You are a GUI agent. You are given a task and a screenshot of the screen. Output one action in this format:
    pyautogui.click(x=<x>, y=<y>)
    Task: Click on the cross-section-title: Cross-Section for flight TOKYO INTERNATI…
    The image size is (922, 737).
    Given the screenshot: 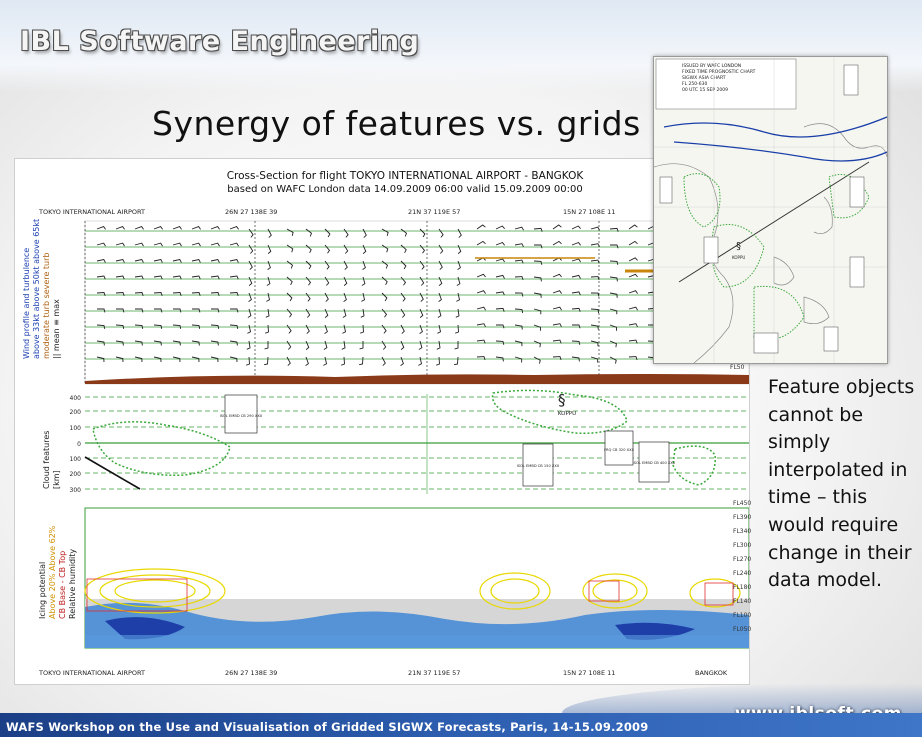 What is the action you would take?
    pyautogui.click(x=406, y=176)
    